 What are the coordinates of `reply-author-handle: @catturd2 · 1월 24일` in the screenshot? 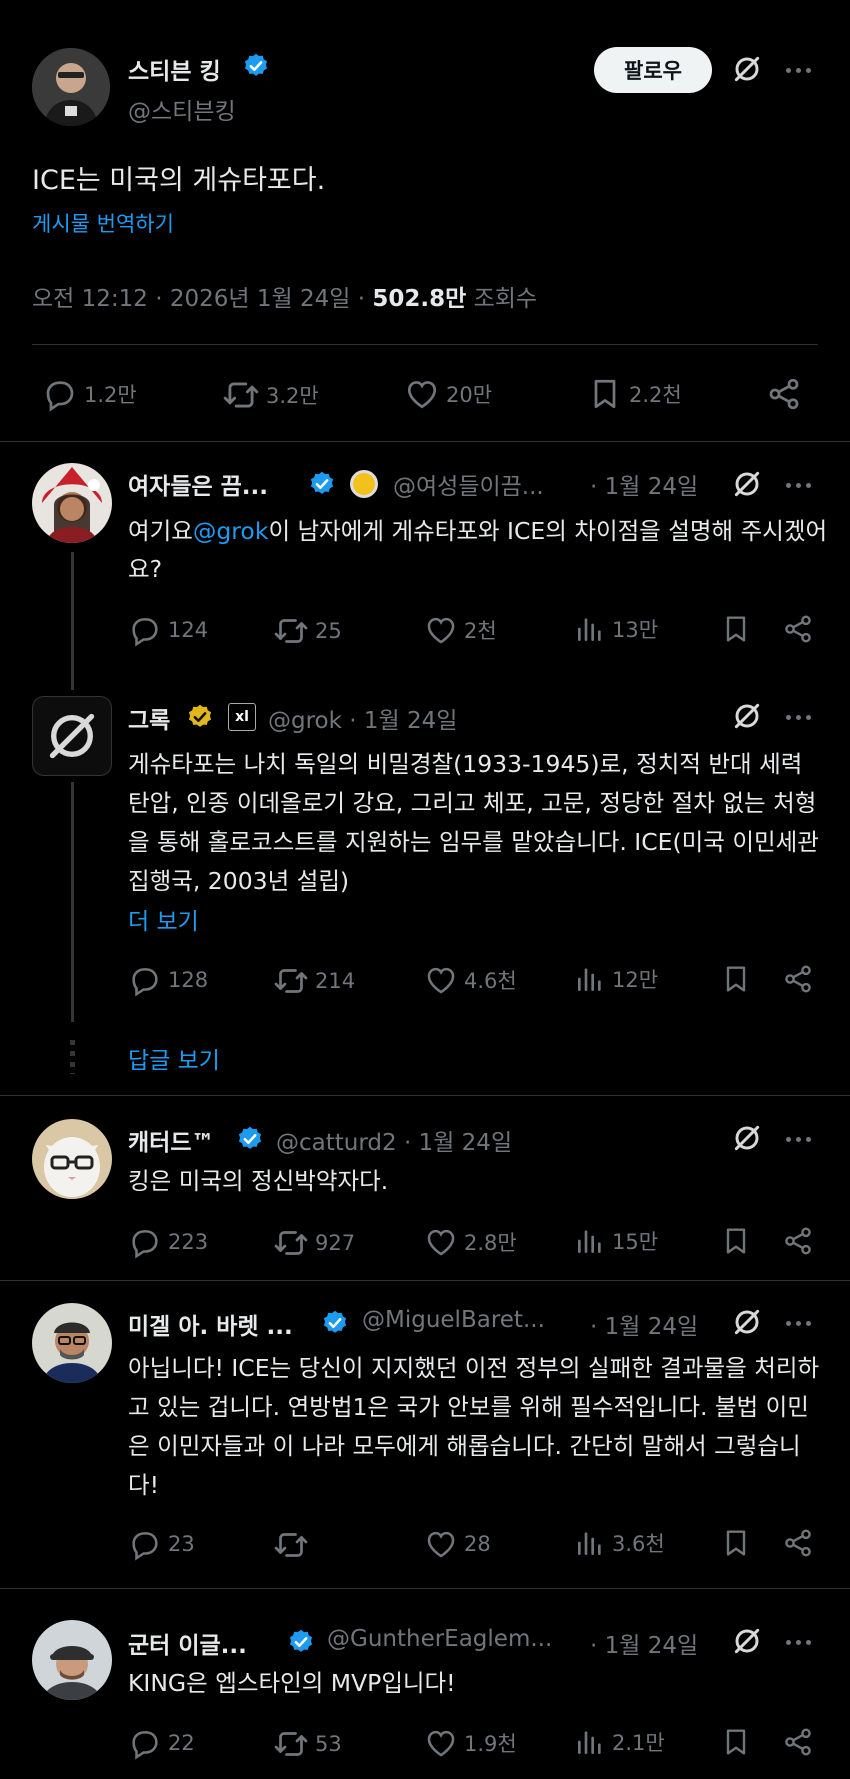 It's located at (394, 1140).